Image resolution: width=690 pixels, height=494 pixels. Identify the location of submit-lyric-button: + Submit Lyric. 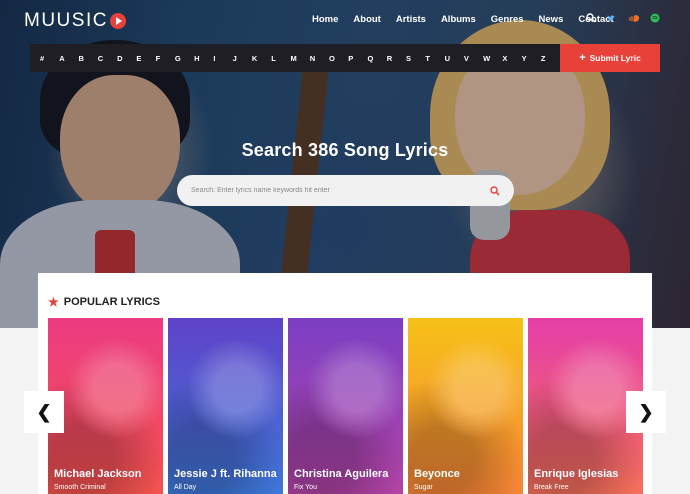
(610, 58).